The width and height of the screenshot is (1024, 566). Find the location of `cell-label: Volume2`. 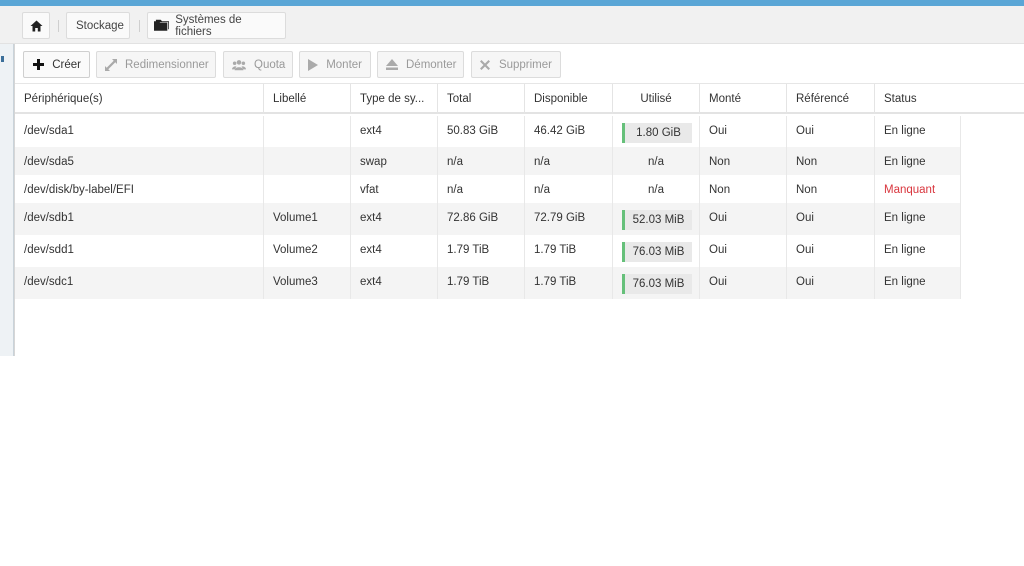

cell-label: Volume2 is located at coordinates (307, 251).